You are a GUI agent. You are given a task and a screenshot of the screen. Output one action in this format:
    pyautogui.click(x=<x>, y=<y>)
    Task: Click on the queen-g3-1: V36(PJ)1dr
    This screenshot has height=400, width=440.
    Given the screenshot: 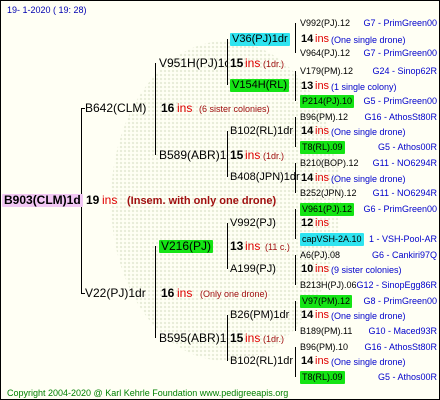 What is the action you would take?
    pyautogui.click(x=260, y=39)
    